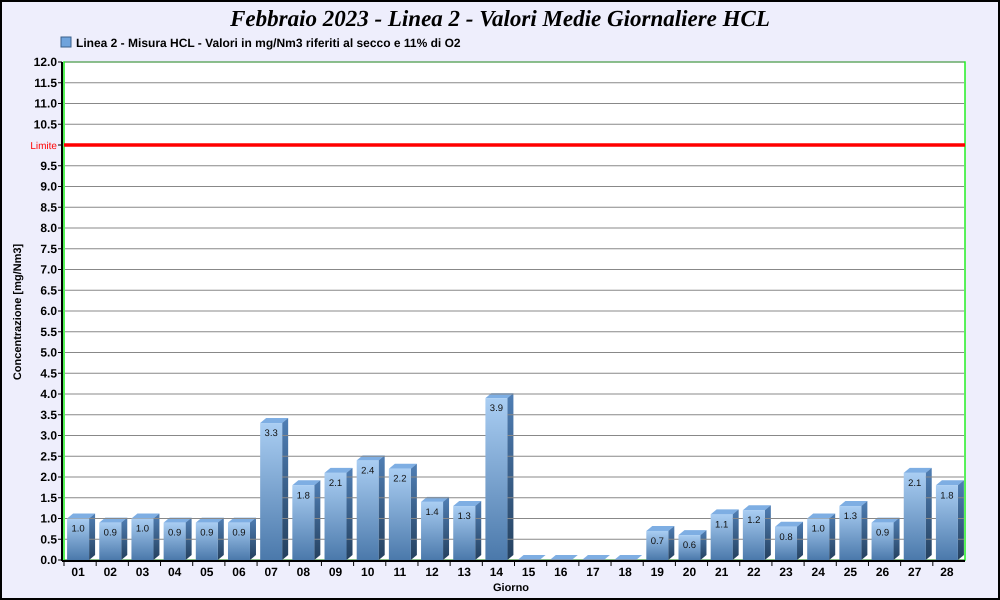  I want to click on y-tick-label: 3.0, so click(48, 435).